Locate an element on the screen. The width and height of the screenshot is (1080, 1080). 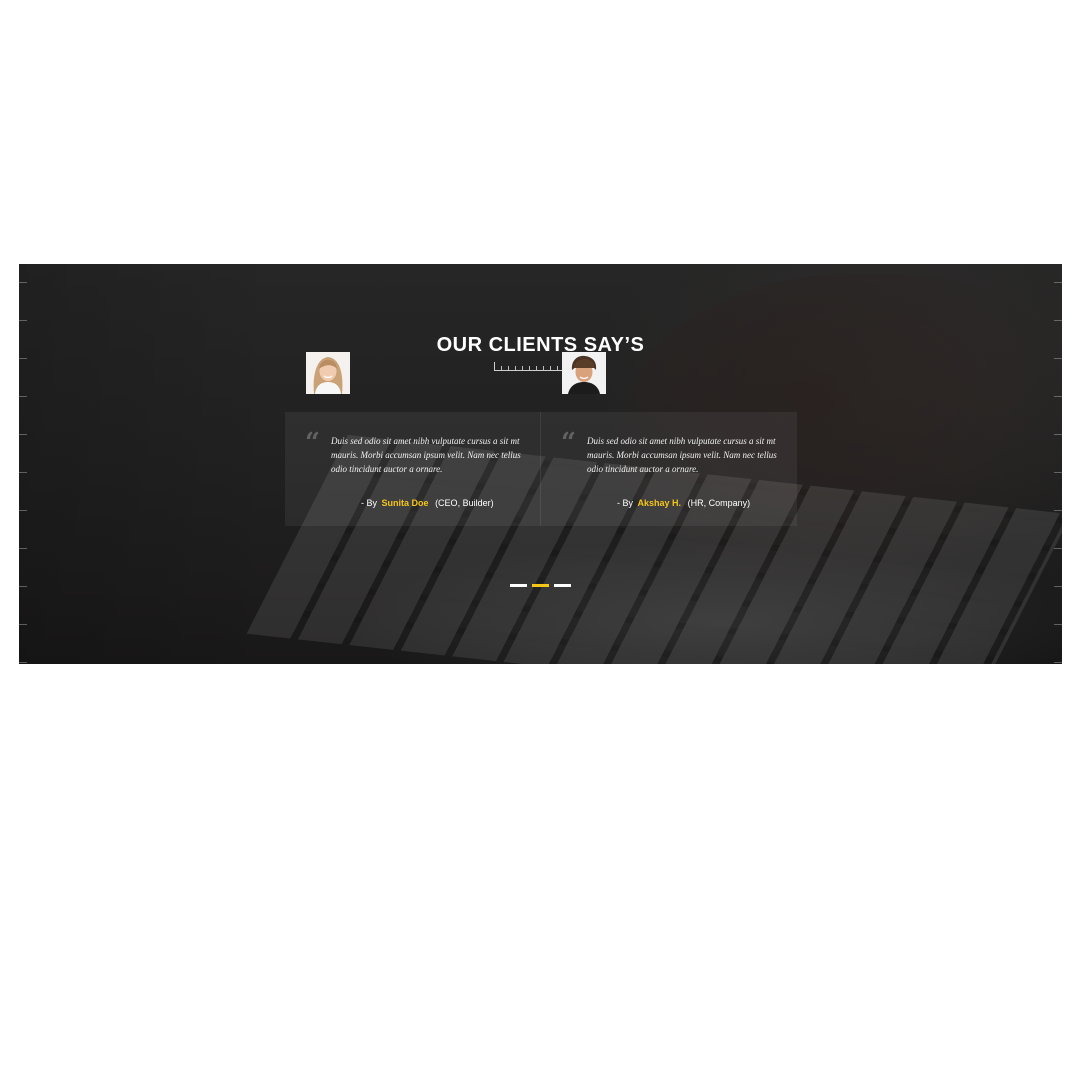
background-shade is located at coordinates (149, 464).